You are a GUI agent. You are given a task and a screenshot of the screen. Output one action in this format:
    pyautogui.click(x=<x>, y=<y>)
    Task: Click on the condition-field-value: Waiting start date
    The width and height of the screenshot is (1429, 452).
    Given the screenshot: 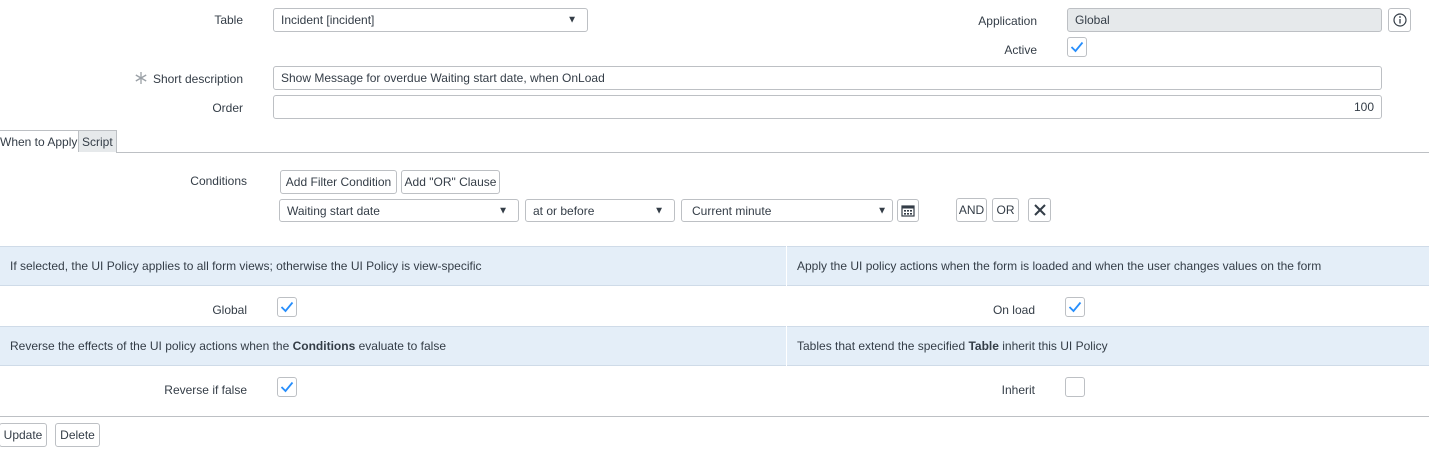 What is the action you would take?
    pyautogui.click(x=333, y=210)
    